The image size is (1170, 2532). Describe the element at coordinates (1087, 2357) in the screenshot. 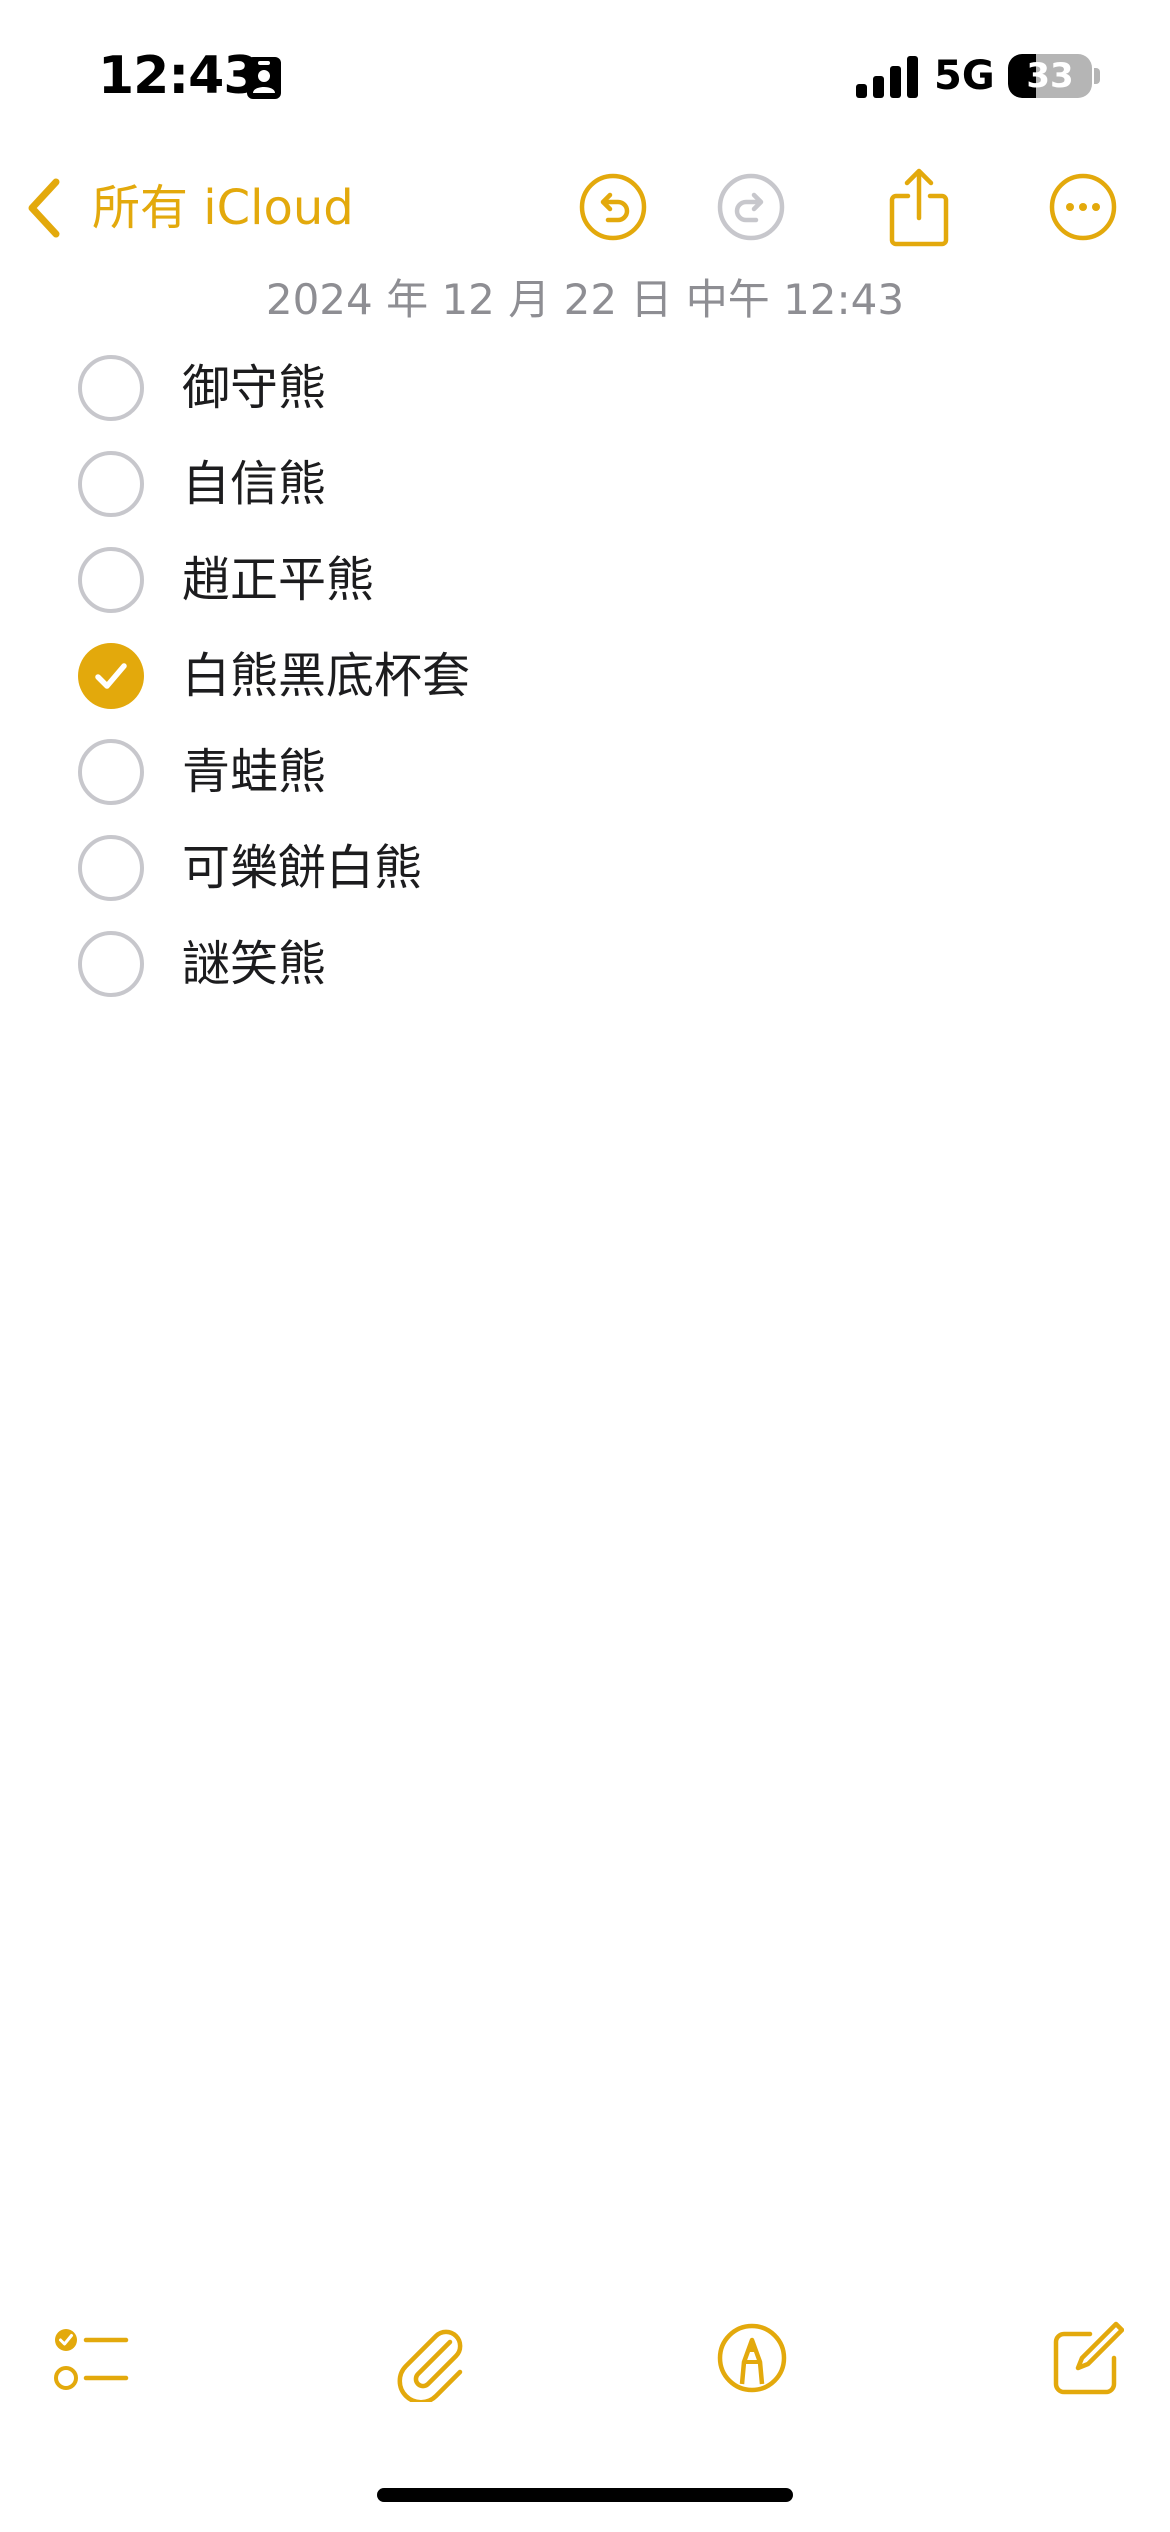

I see `compose-icon` at that location.